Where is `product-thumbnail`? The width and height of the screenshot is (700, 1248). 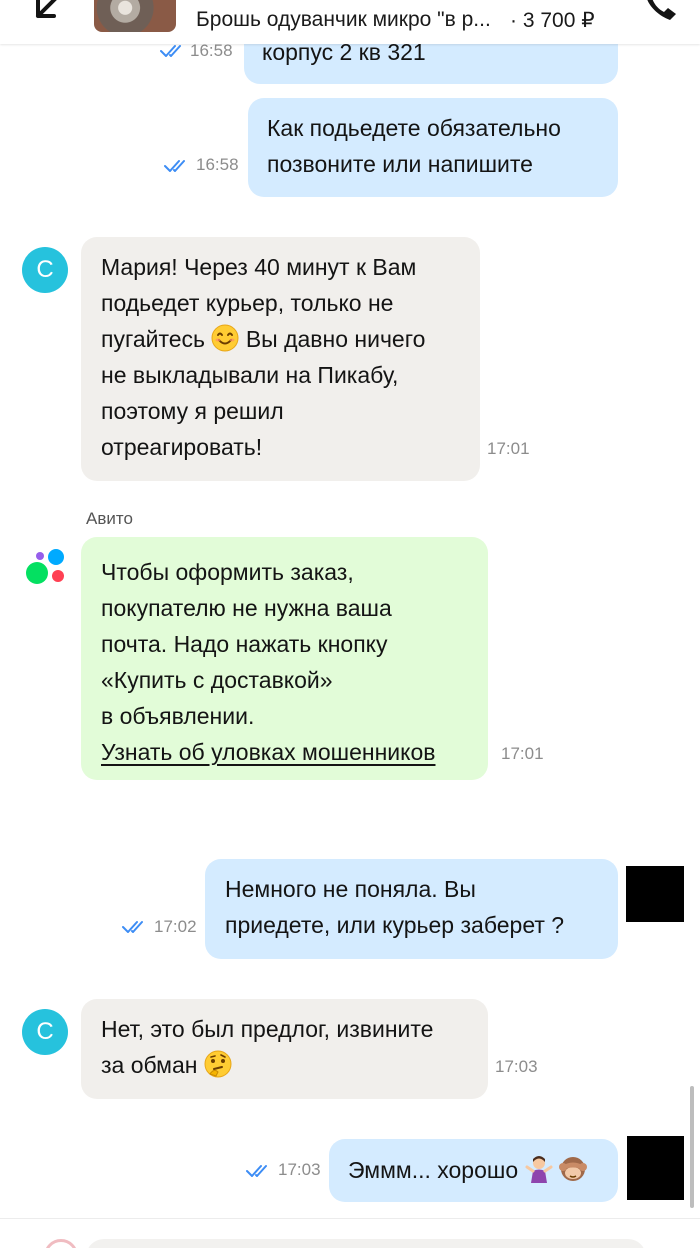 product-thumbnail is located at coordinates (135, 16).